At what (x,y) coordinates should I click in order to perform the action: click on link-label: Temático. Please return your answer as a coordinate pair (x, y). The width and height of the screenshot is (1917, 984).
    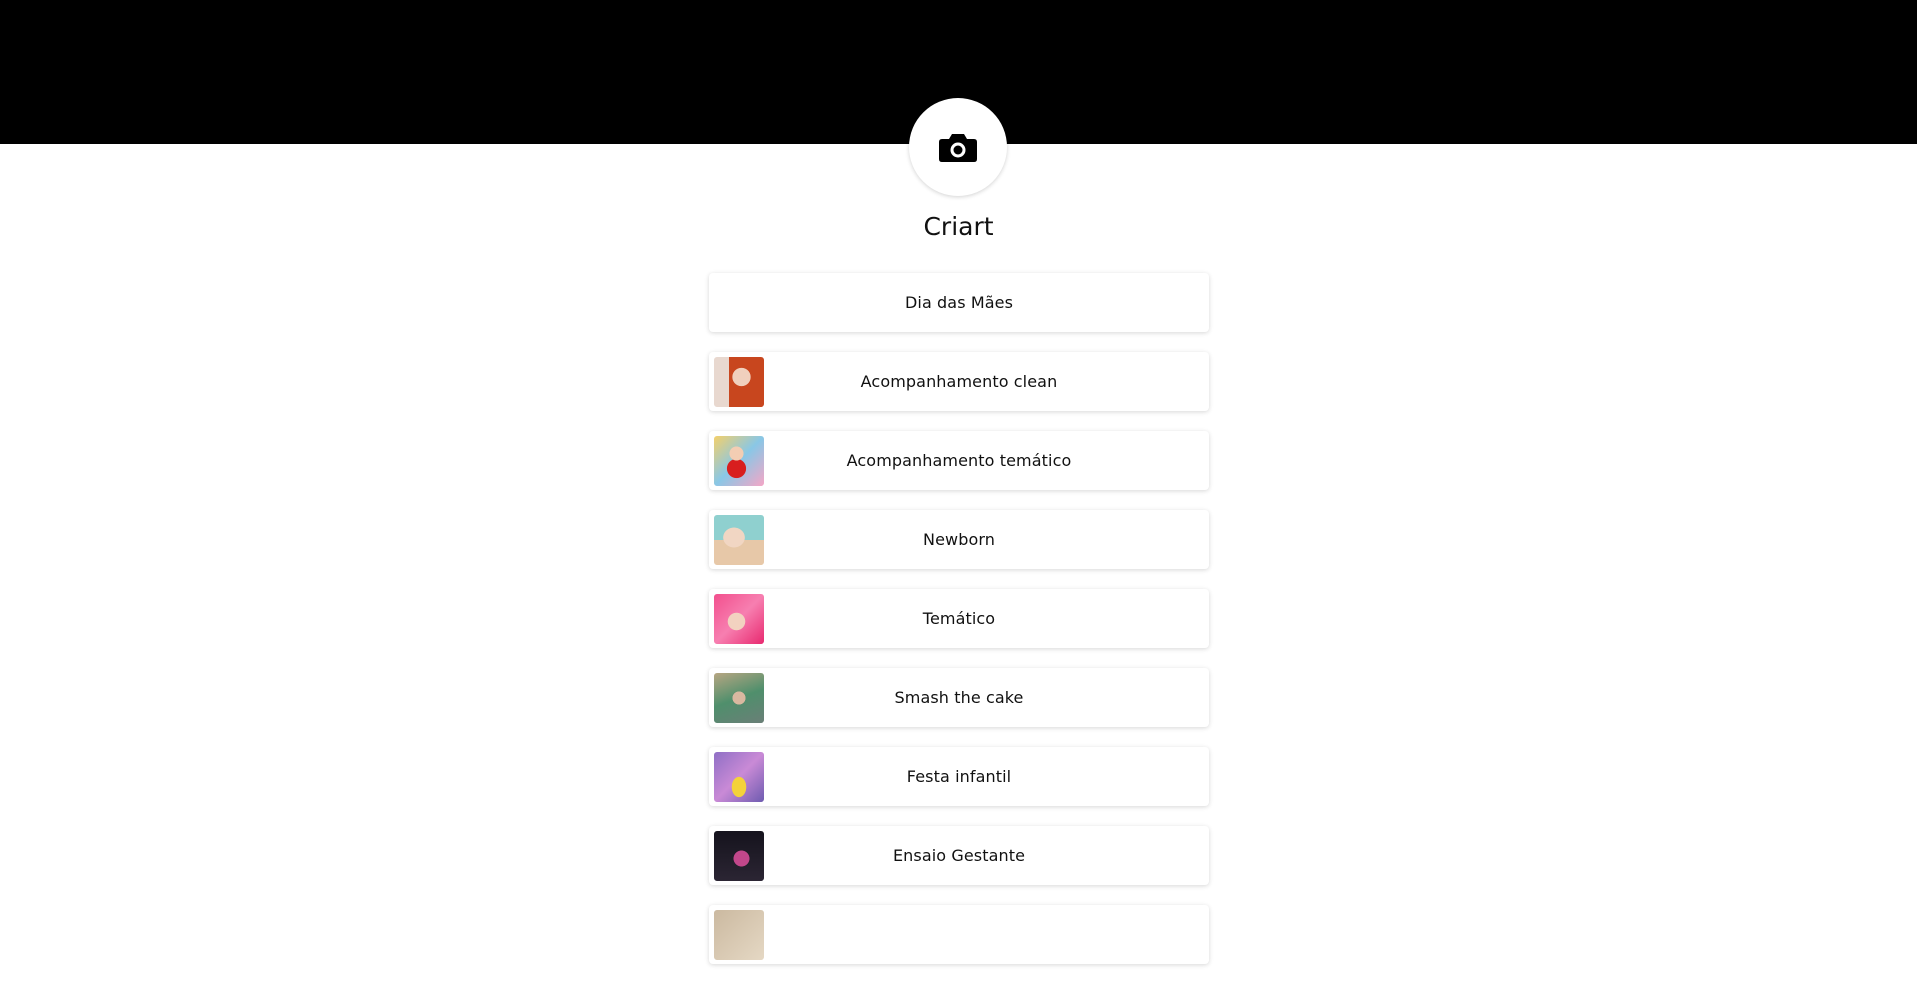
    Looking at the image, I should click on (959, 618).